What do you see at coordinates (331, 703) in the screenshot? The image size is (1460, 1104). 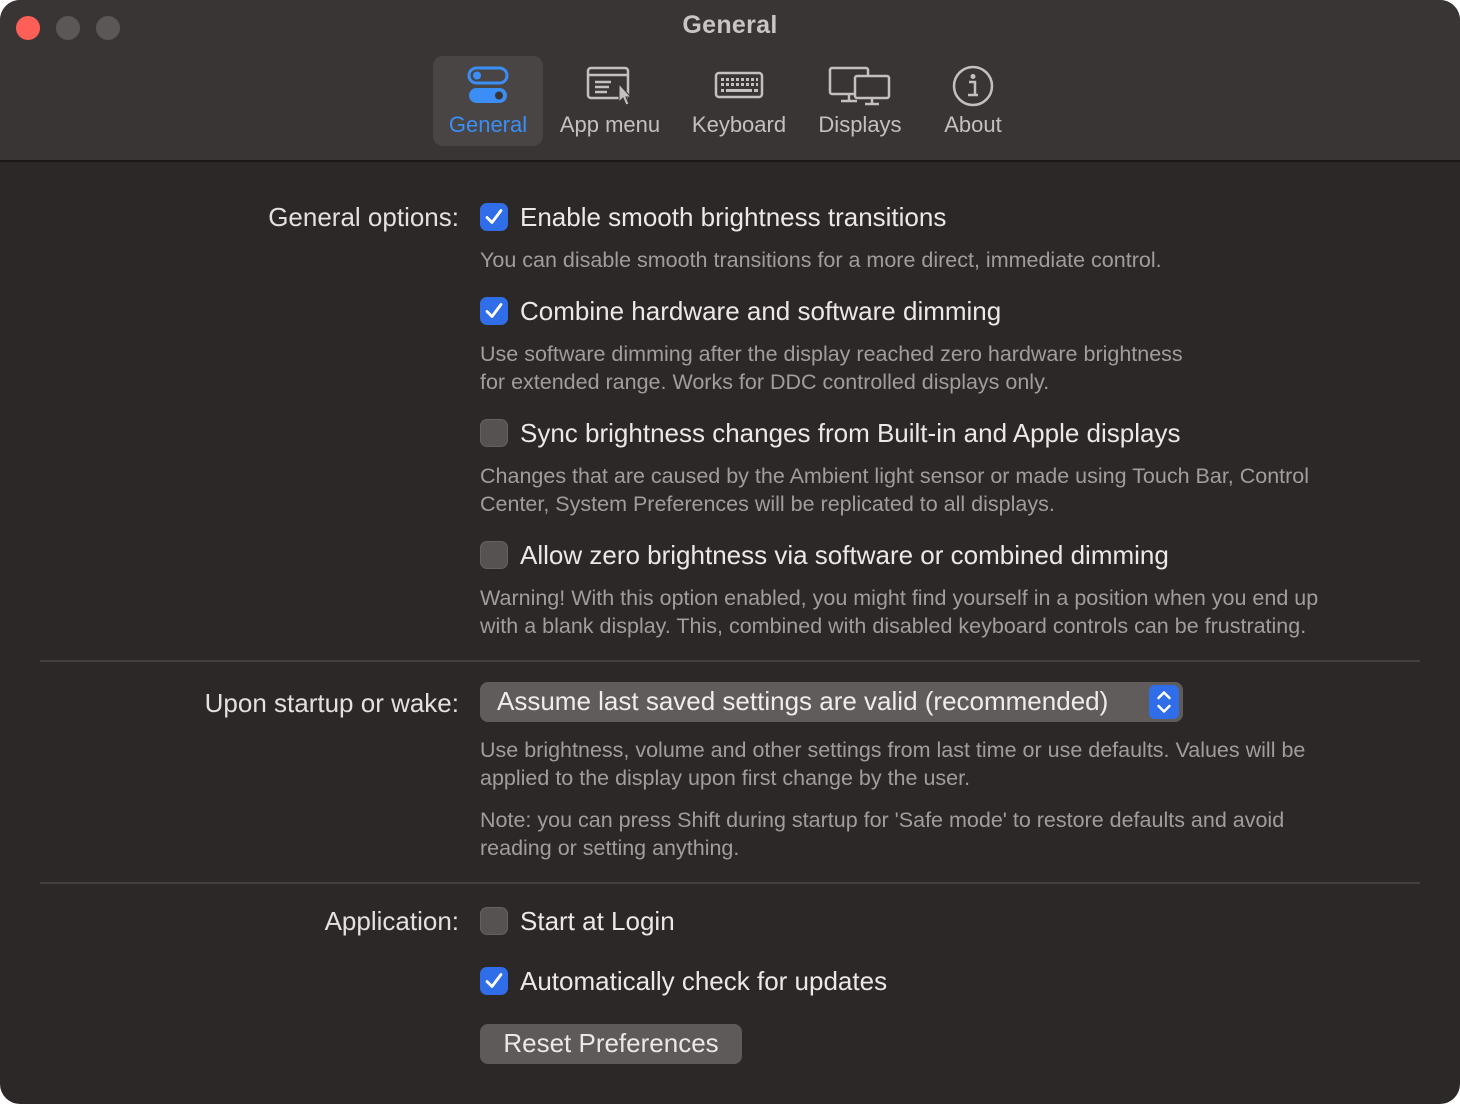 I see `startup-label: Upon startup or wake:` at bounding box center [331, 703].